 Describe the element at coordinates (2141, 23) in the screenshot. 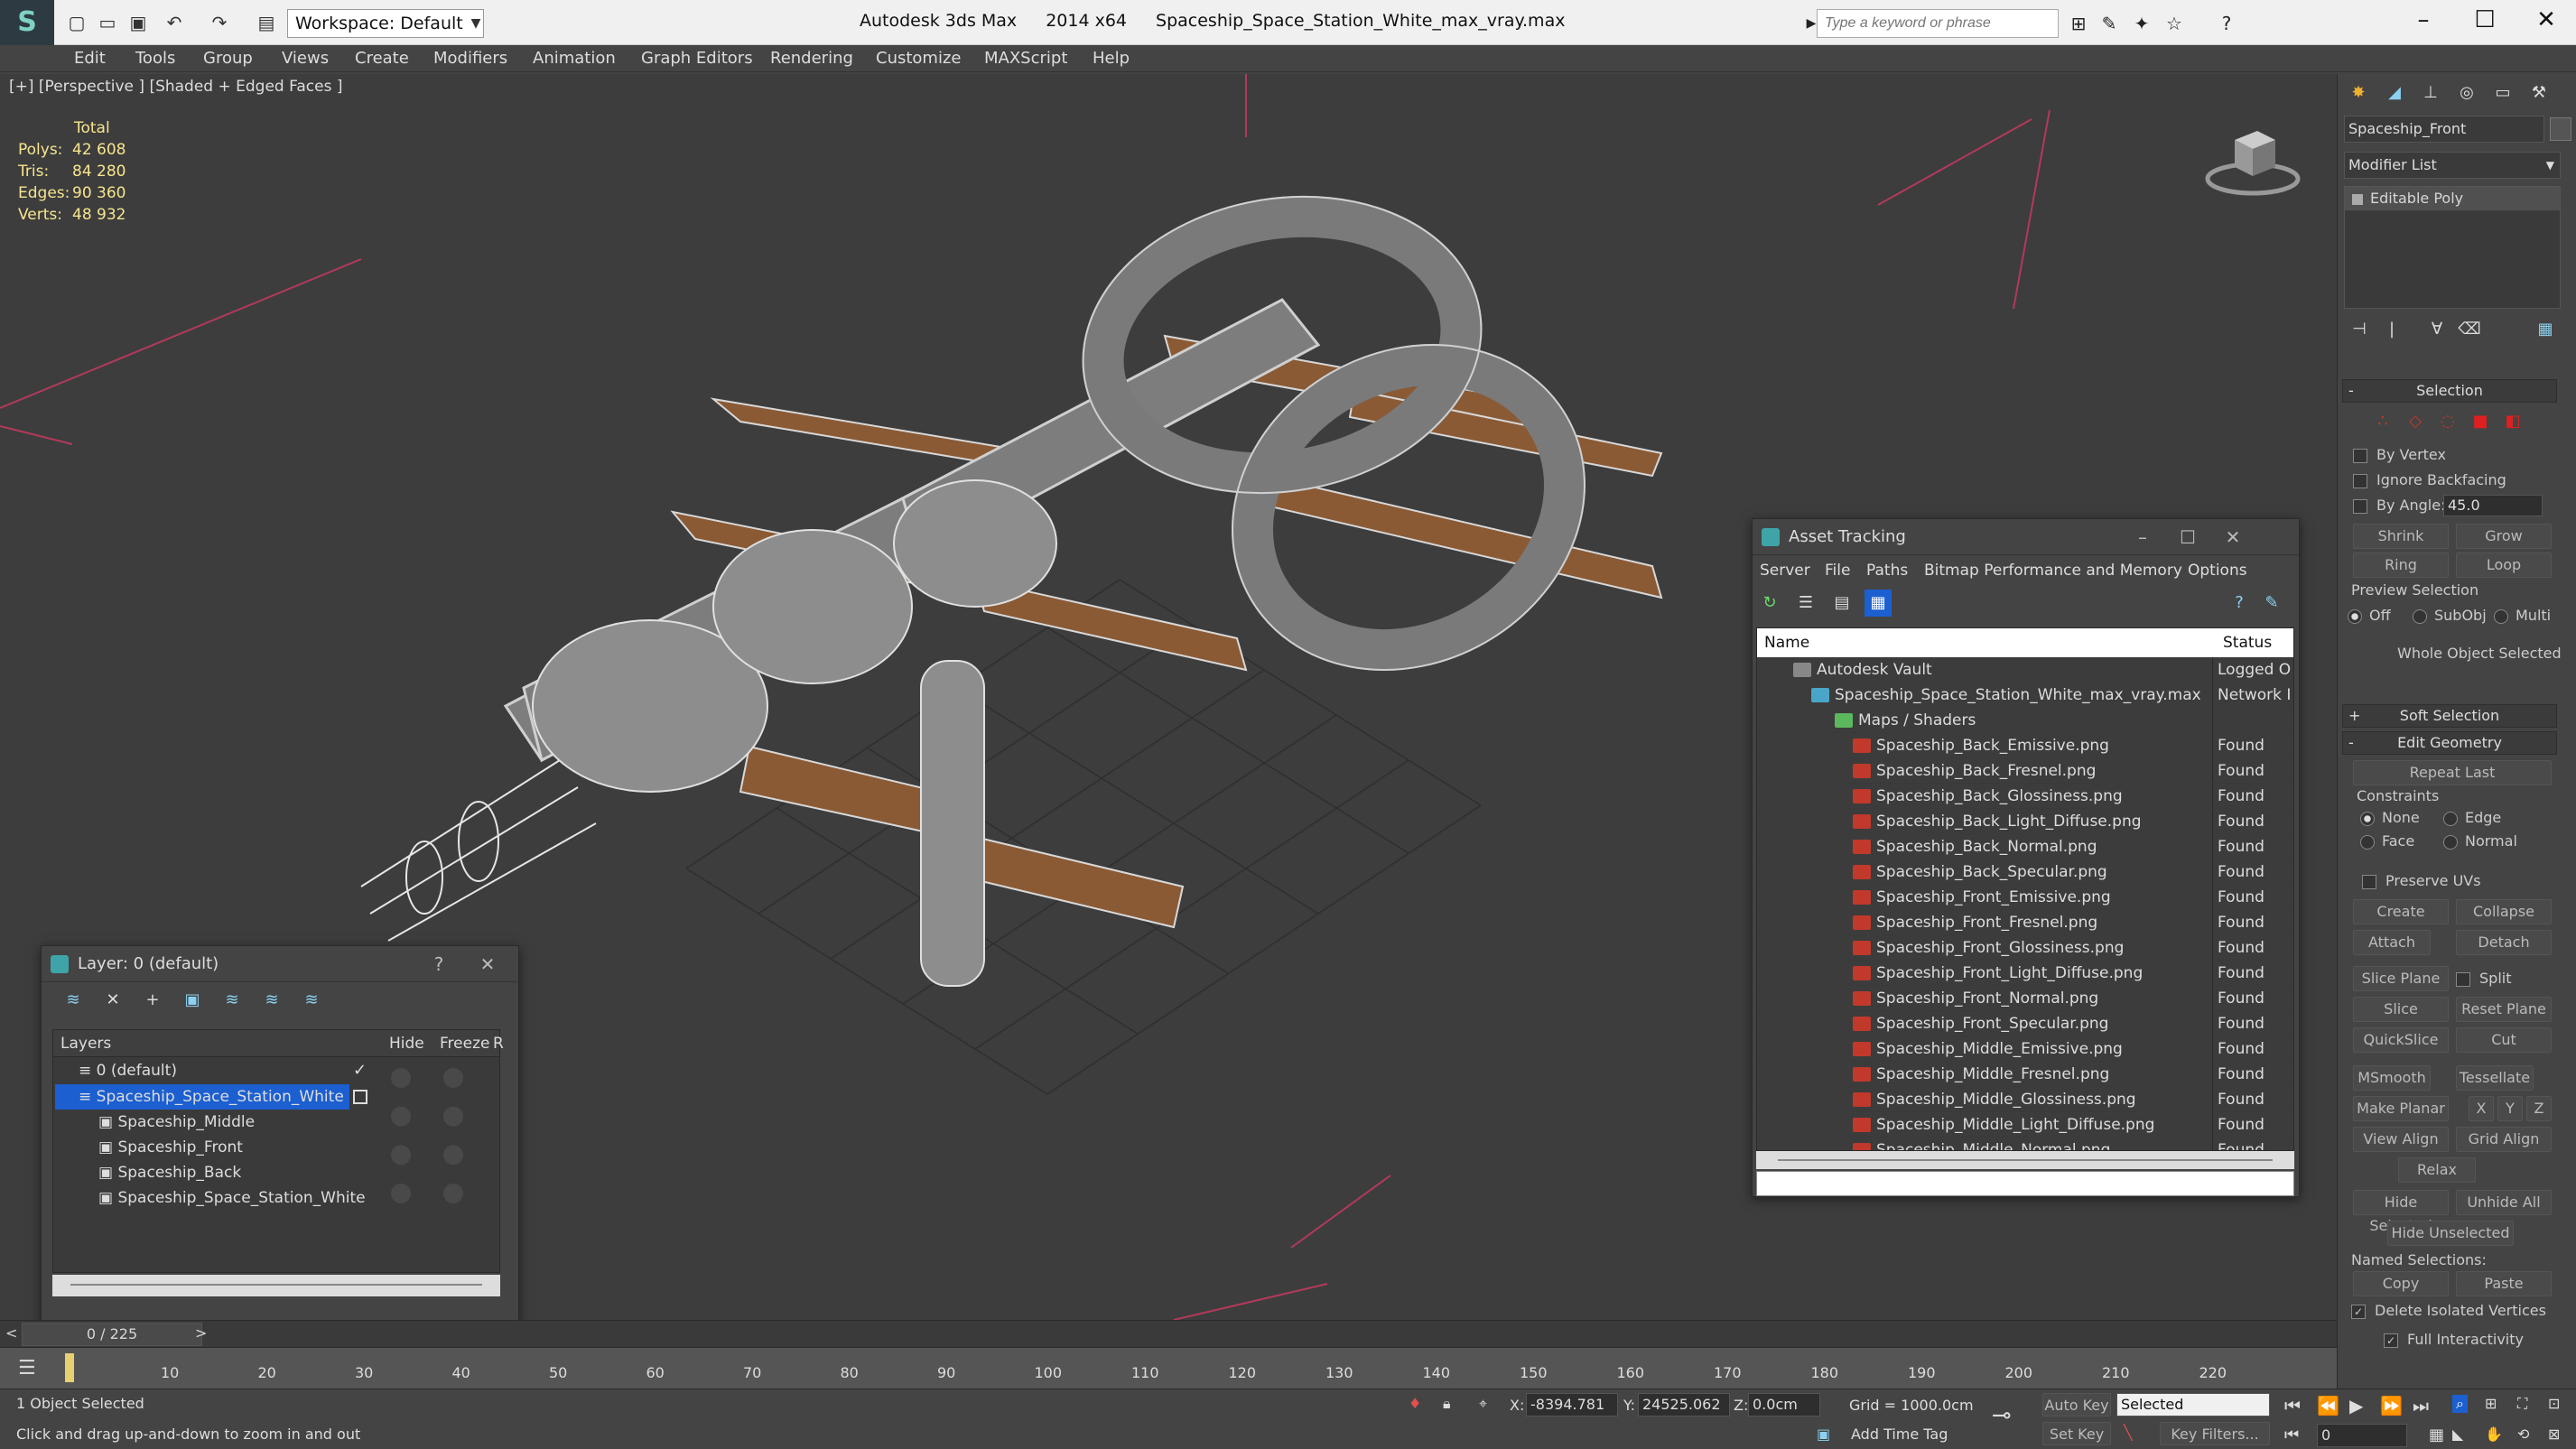

I see `subscription-icon: ✦` at that location.